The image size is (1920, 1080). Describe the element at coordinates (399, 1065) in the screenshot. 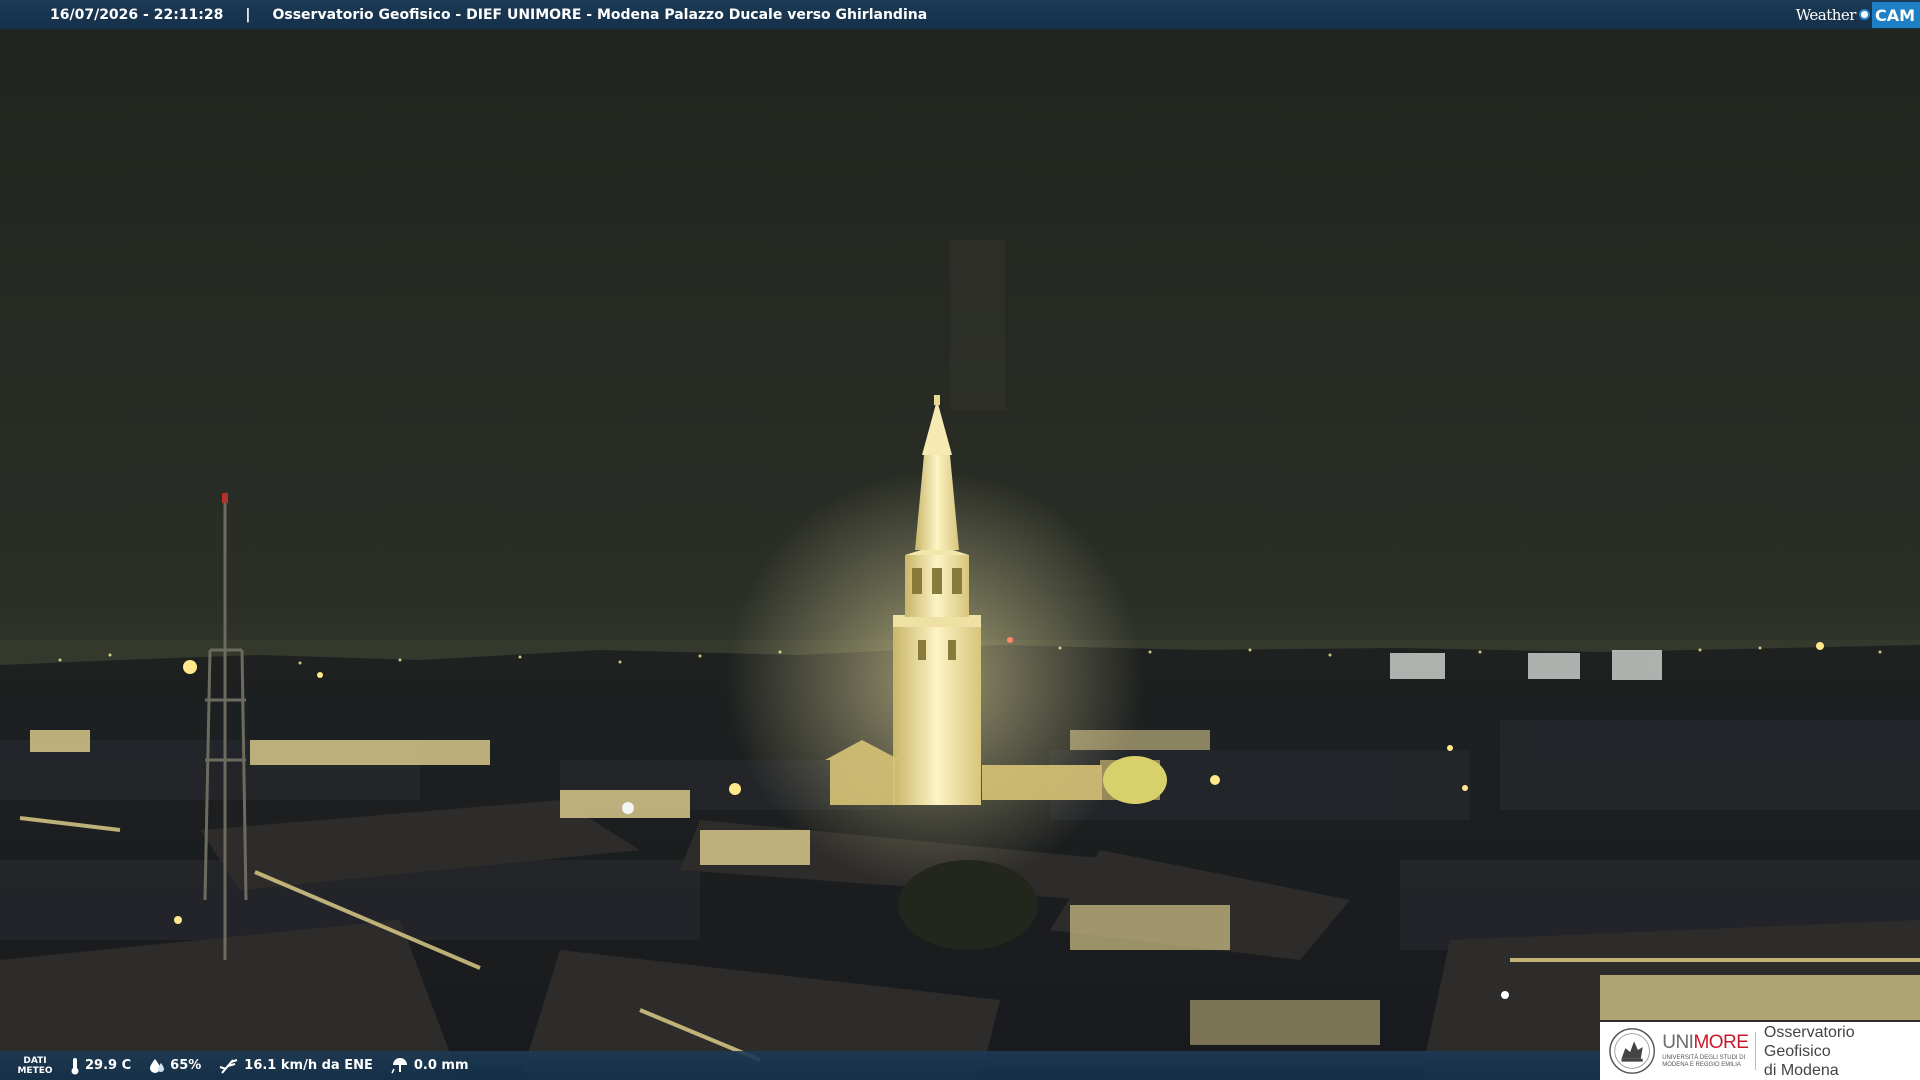

I see `rain-gauge-icon` at that location.